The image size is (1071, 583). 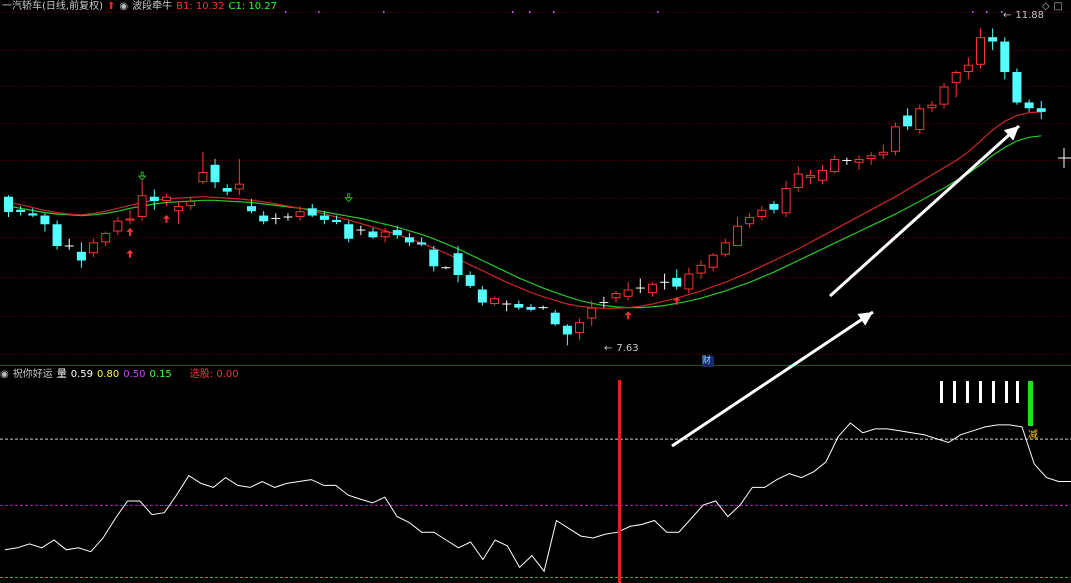 I want to click on maximize-icon: □, so click(x=1058, y=6).